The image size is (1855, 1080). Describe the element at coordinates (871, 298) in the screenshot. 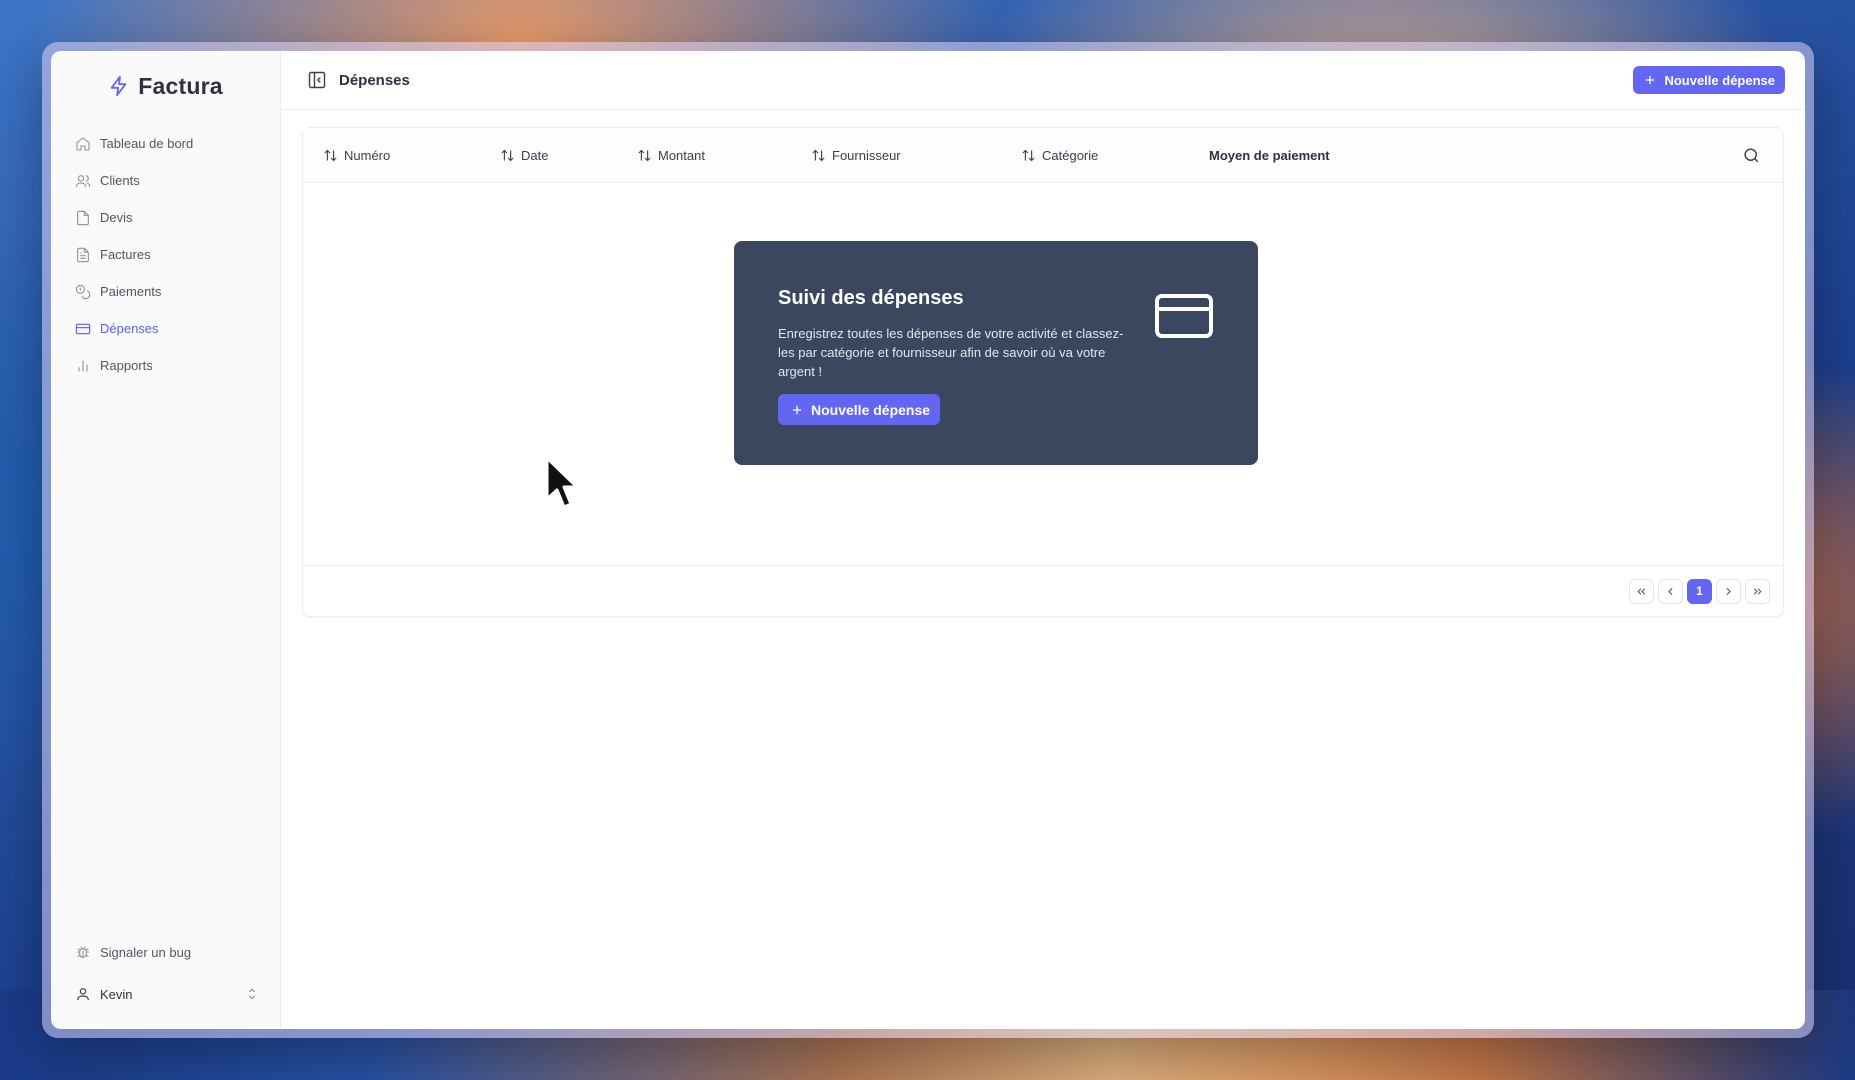

I see `empty-state-title: Suivi des dépenses` at that location.